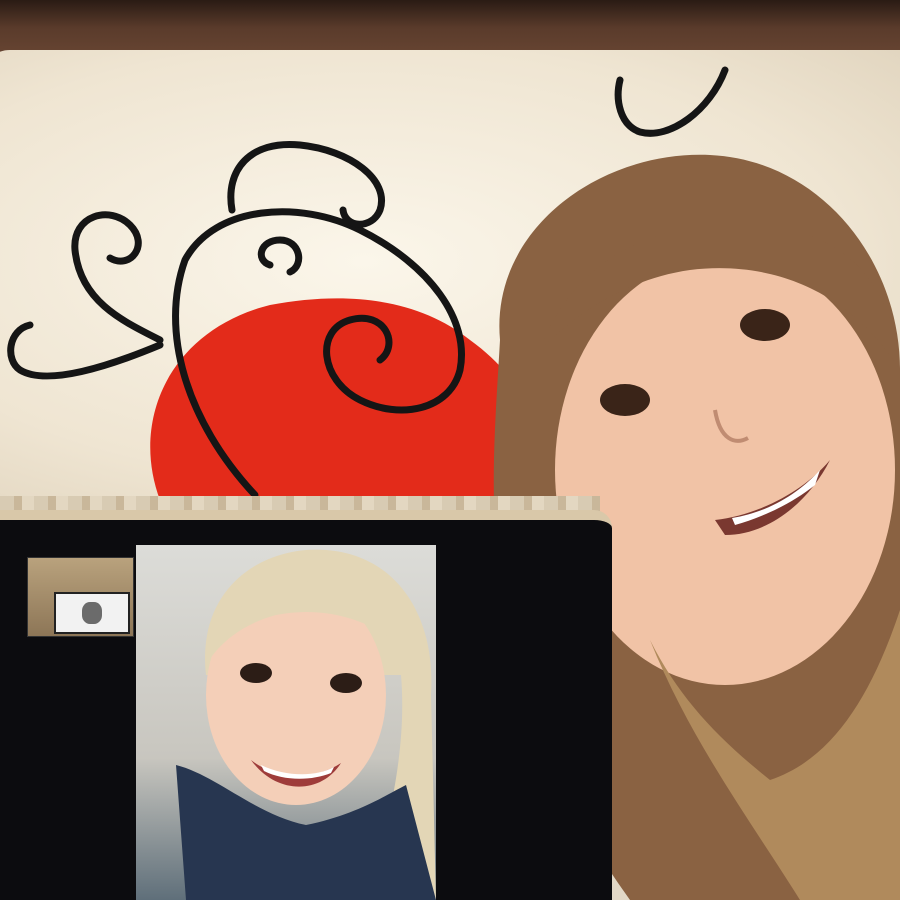 The height and width of the screenshot is (900, 900). I want to click on swirl-lower-left, so click(85, 350).